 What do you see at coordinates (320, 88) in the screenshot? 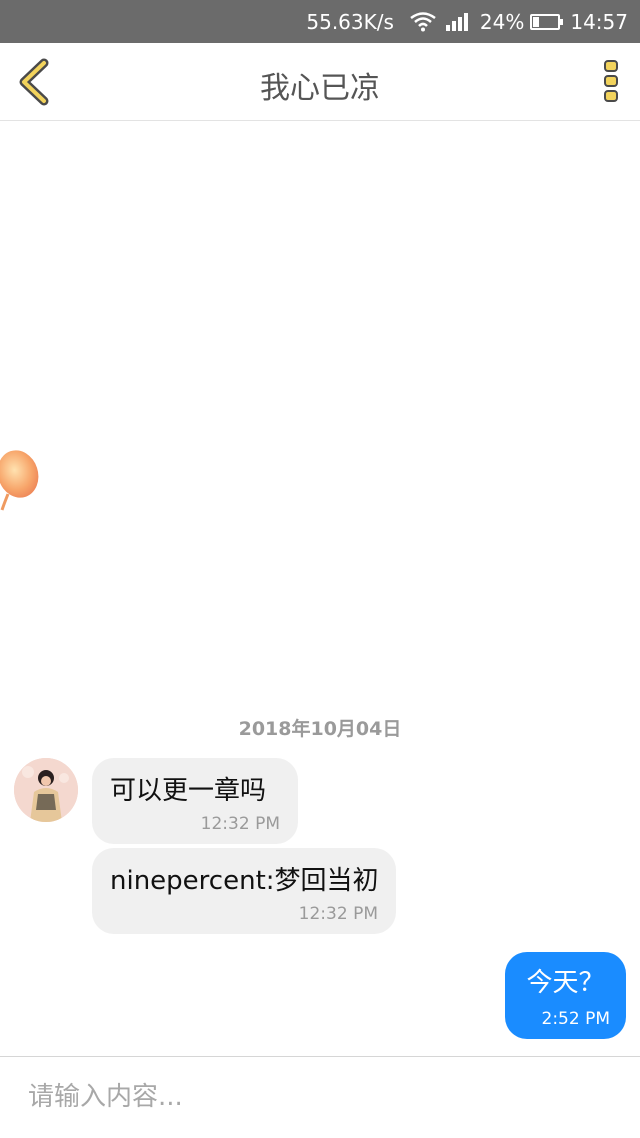
I see `chat-title: 我心已凉` at bounding box center [320, 88].